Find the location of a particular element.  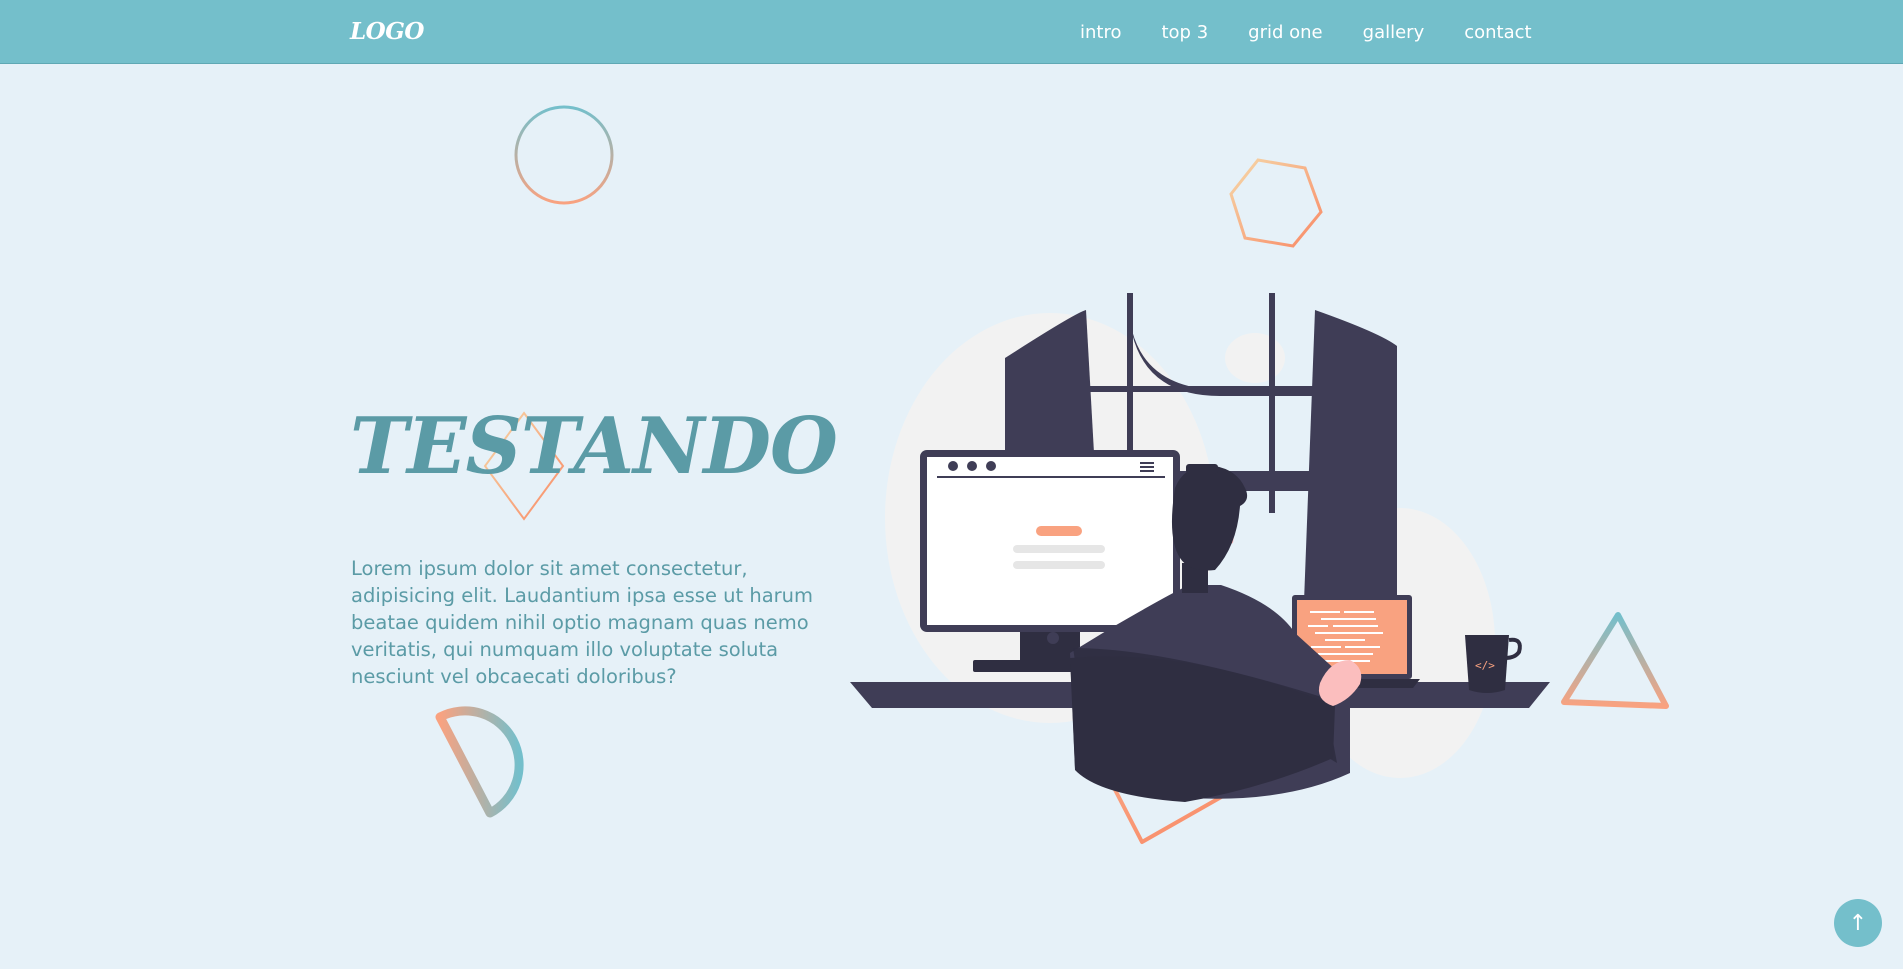

main-nav: intro top 3 grid one gallery contact is located at coordinates (1306, 32).